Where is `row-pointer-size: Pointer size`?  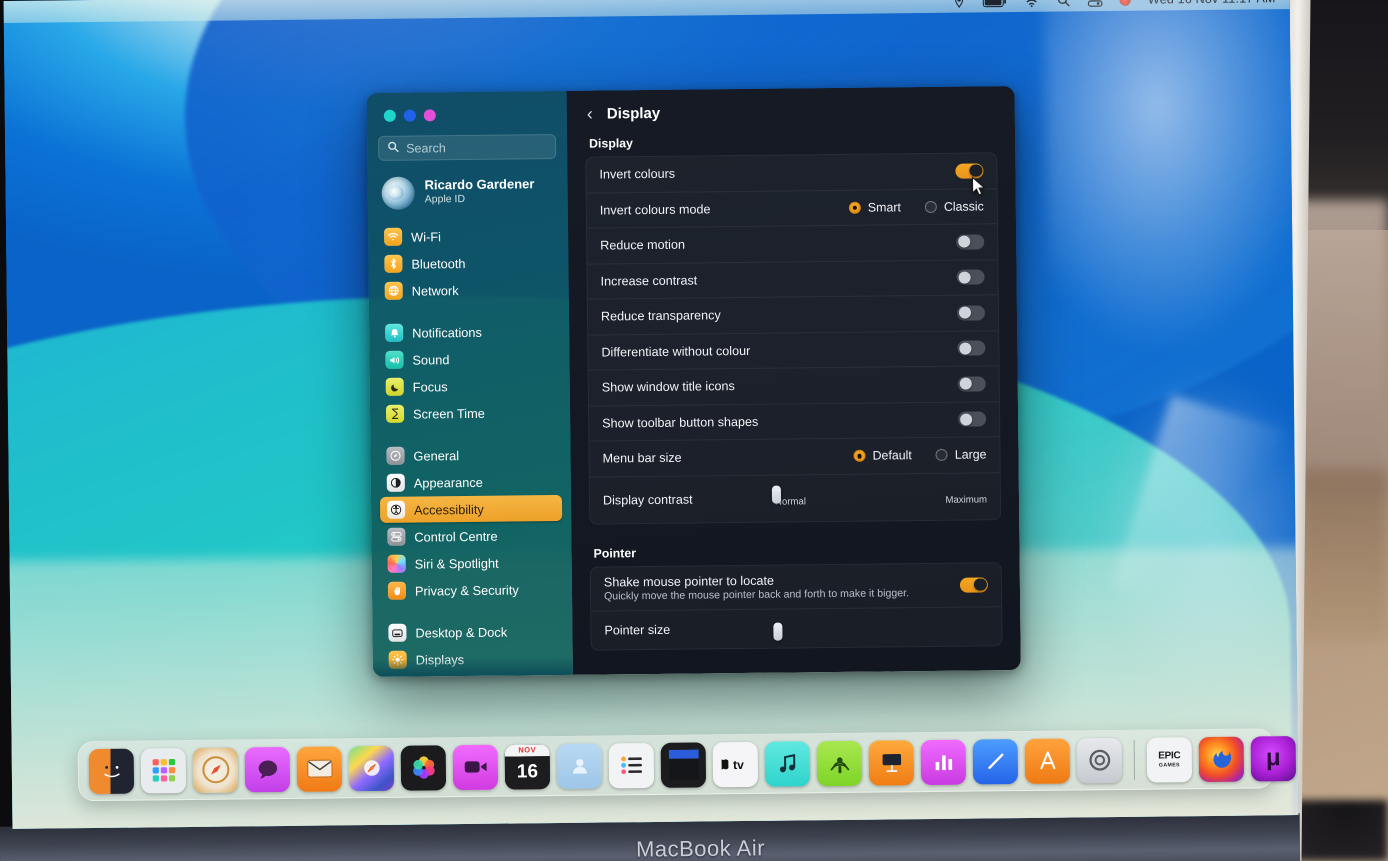
row-pointer-size: Pointer size is located at coordinates (796, 628).